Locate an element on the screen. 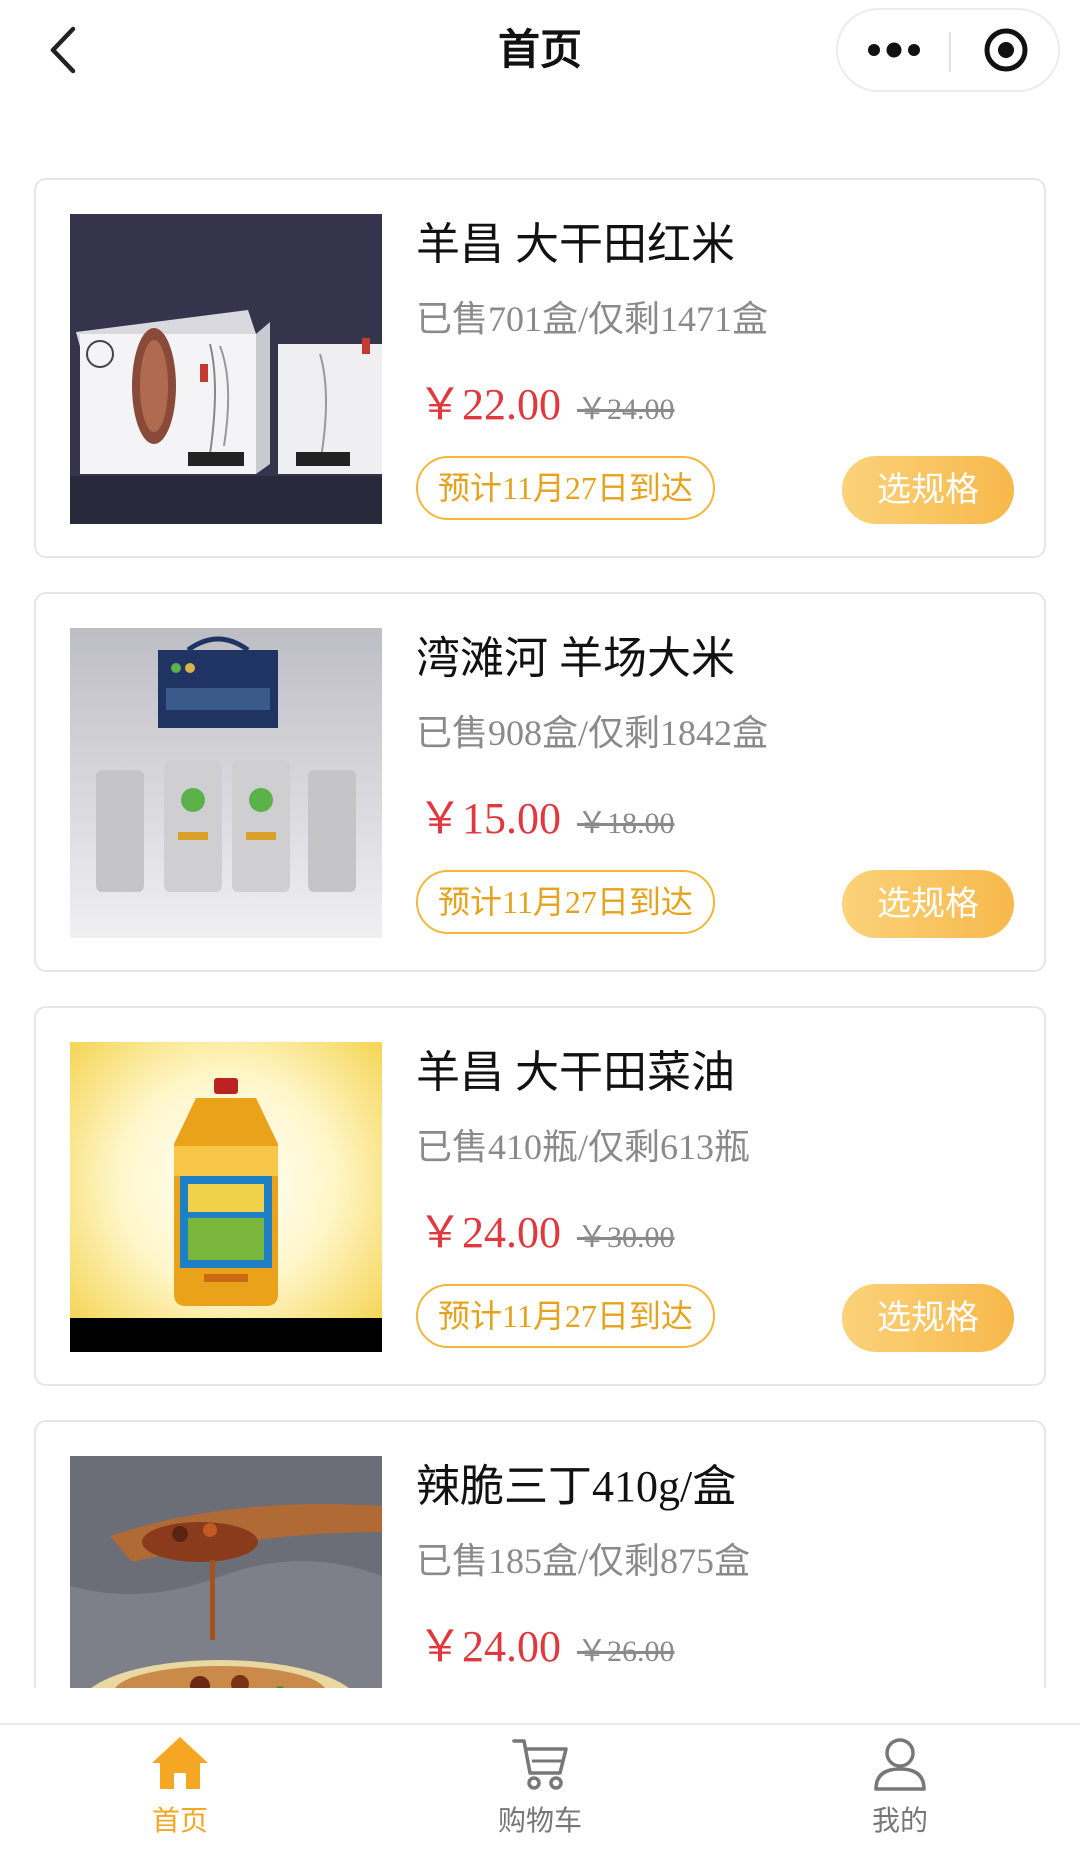  price-row: ￥22.00 ￥24.00 is located at coordinates (546, 400).